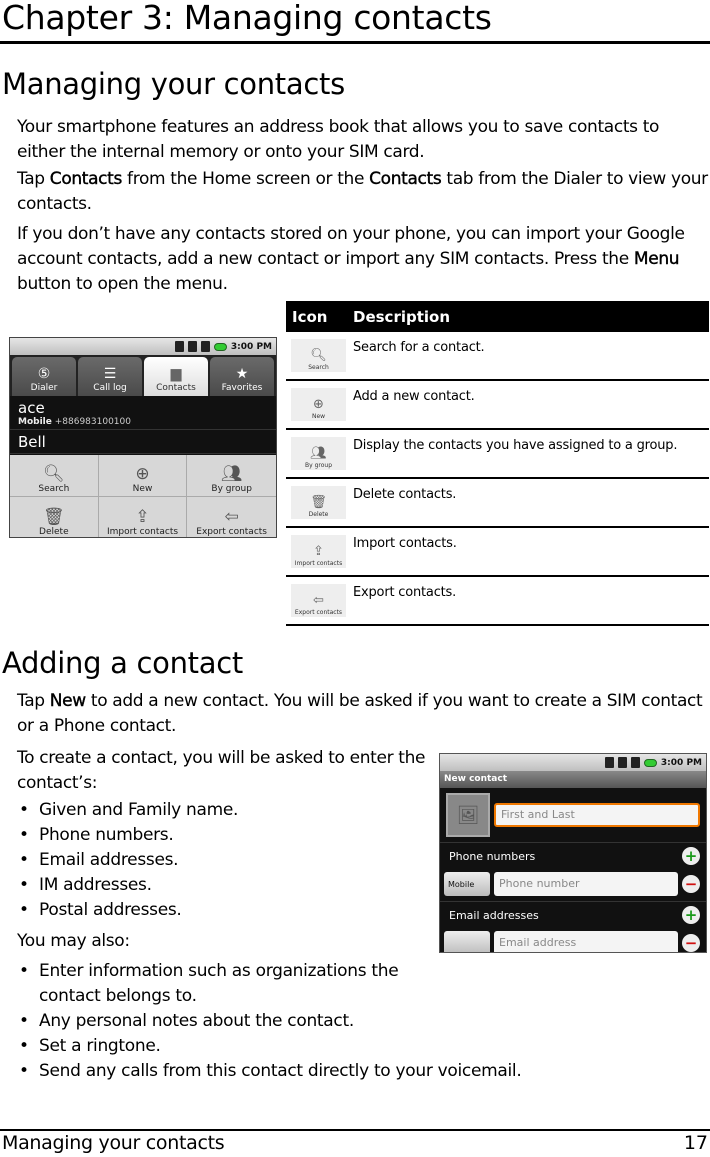  What do you see at coordinates (143, 375) in the screenshot?
I see `dialer-tabs: ⑤ Dialer ☰ Call log ▆ Contacts ★ Favorites` at bounding box center [143, 375].